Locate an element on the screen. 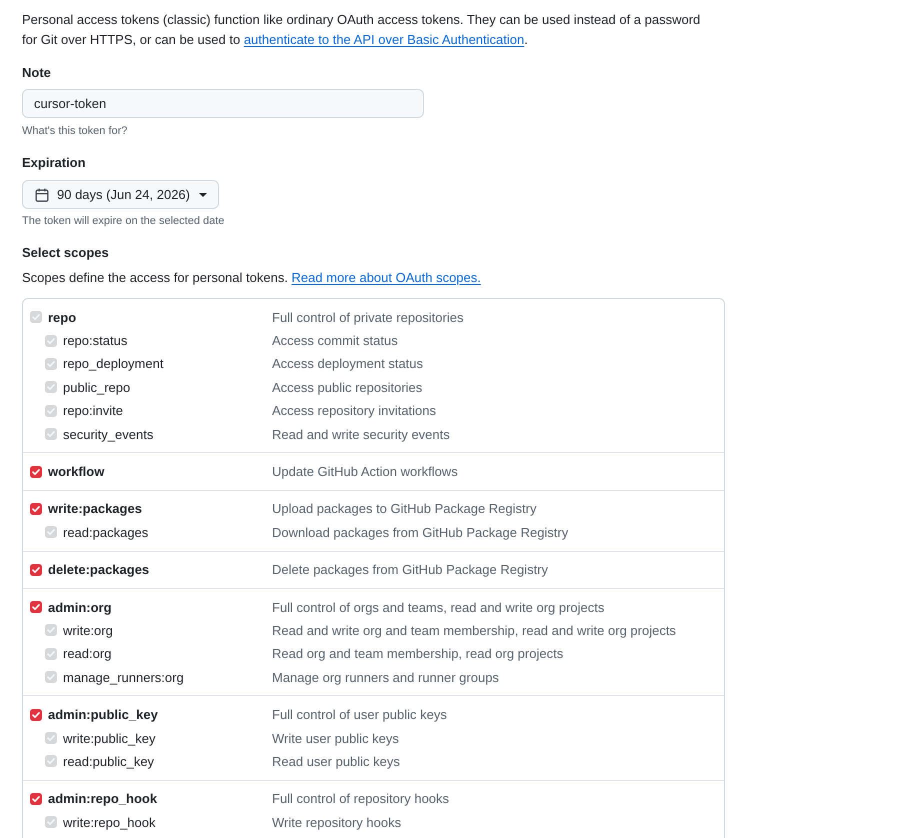  scope-description: Read and write security events is located at coordinates (361, 434).